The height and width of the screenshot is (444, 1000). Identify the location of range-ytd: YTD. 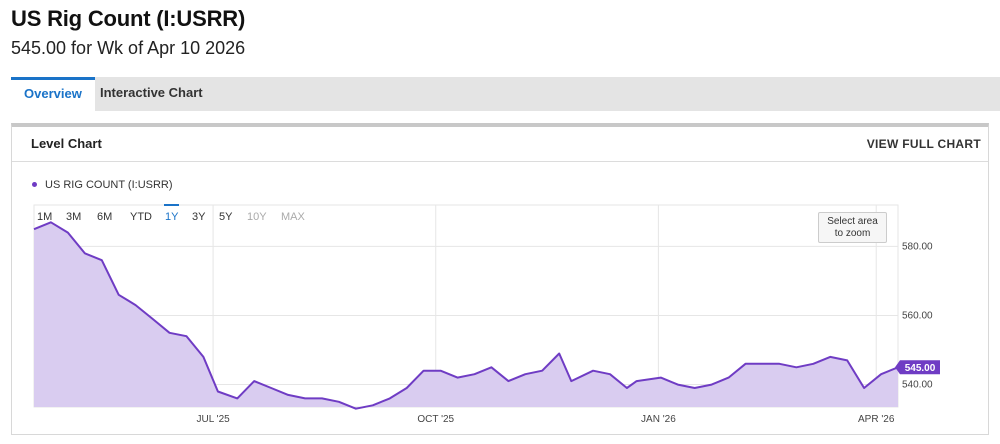
(141, 217).